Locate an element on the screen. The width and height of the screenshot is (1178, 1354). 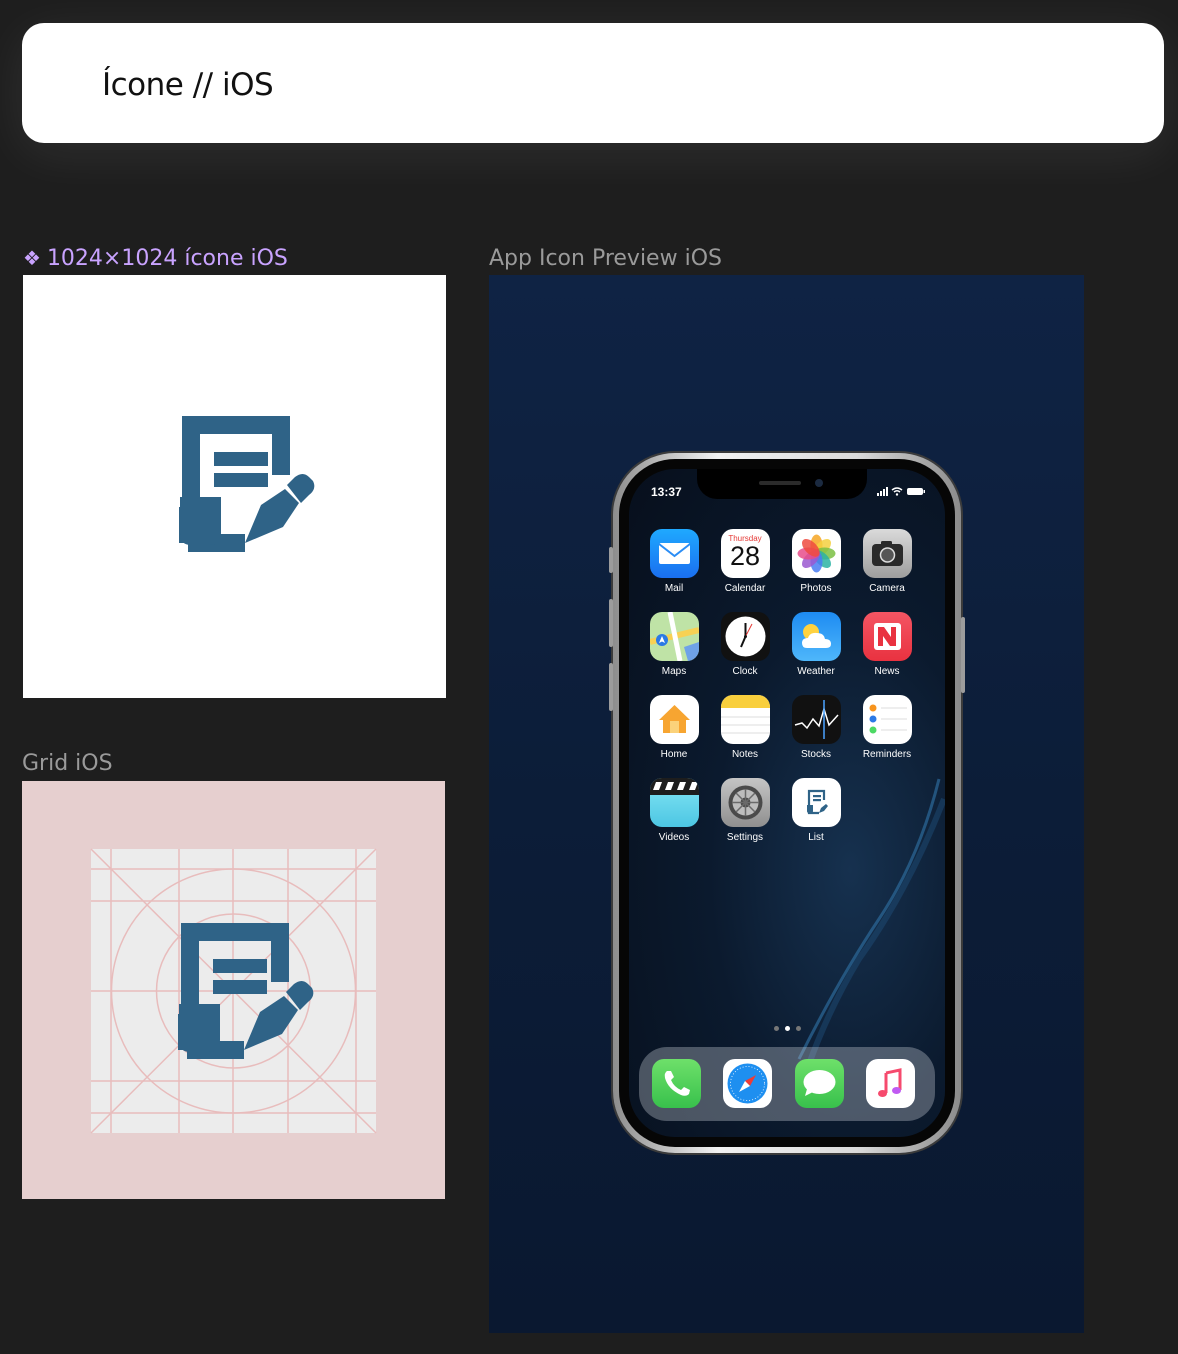
app-label: Reminders is located at coordinates (887, 754).